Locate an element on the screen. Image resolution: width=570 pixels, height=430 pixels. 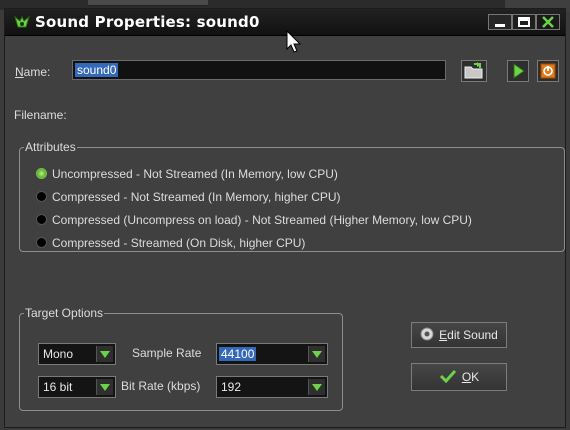
target-options-legend: Target Options is located at coordinates (64, 313).